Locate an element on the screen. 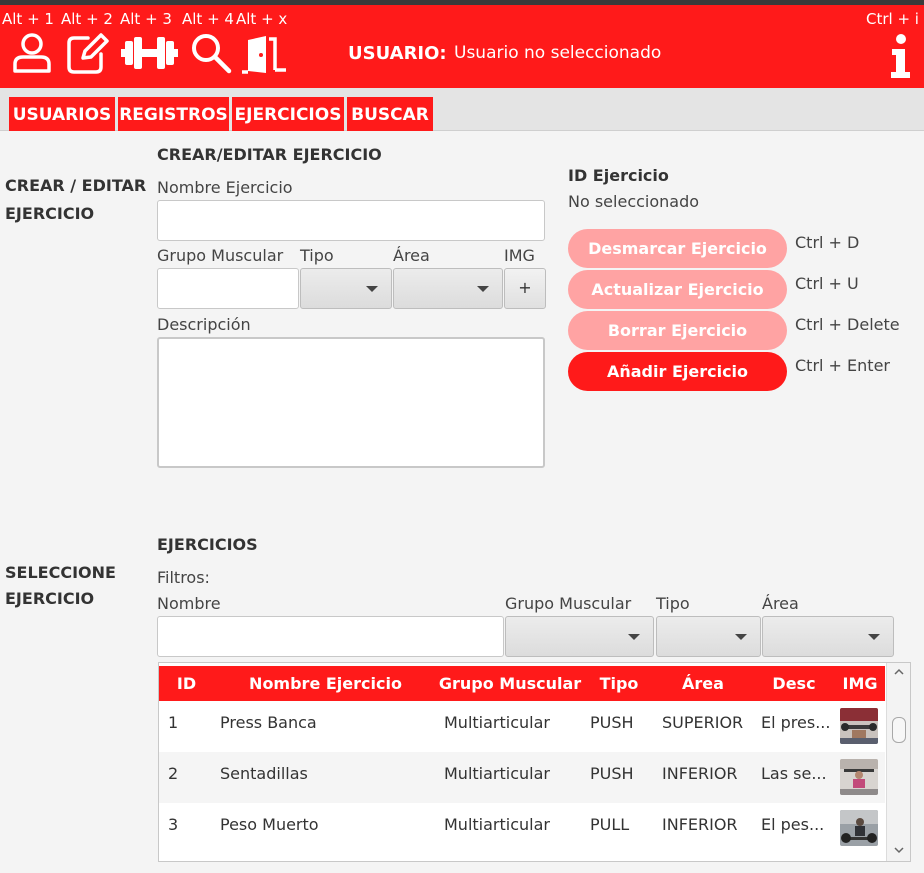  cell-id: 2 is located at coordinates (173, 773).